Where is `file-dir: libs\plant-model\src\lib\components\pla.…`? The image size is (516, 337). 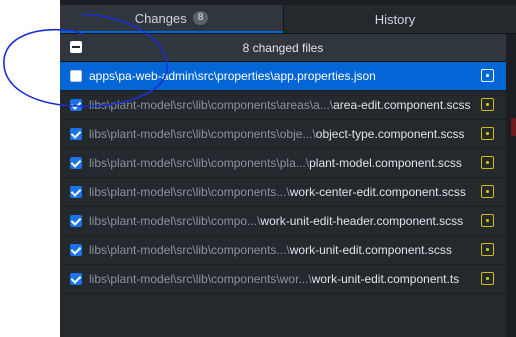 file-dir: libs\plant-model\src\lib\components\pla.… is located at coordinates (199, 163).